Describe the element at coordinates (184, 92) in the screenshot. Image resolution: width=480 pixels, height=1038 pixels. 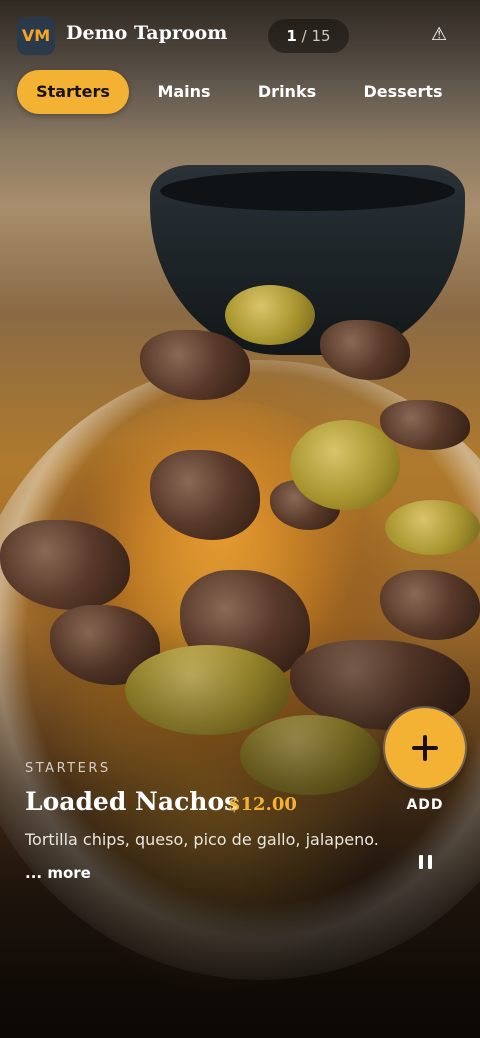
I see `tab-mains: Mains` at that location.